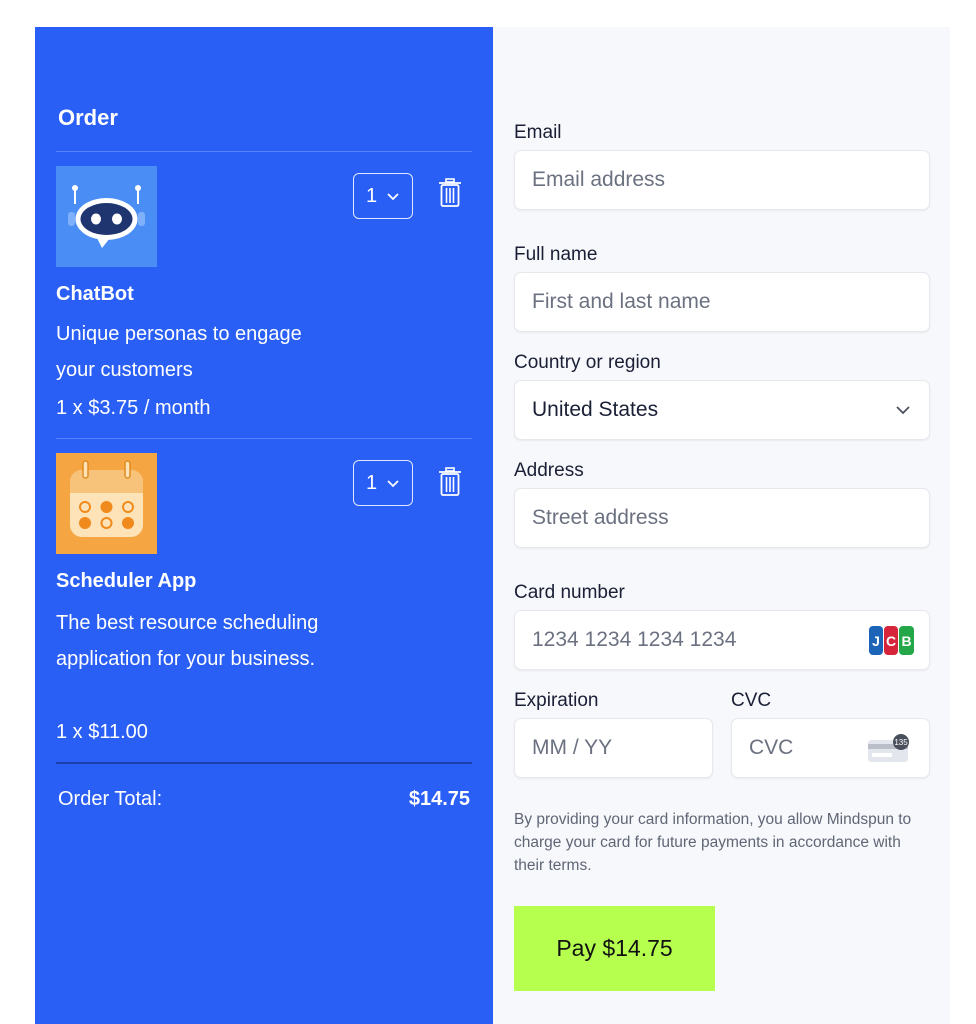 The height and width of the screenshot is (1024, 976). I want to click on card-number-field, so click(722, 640).